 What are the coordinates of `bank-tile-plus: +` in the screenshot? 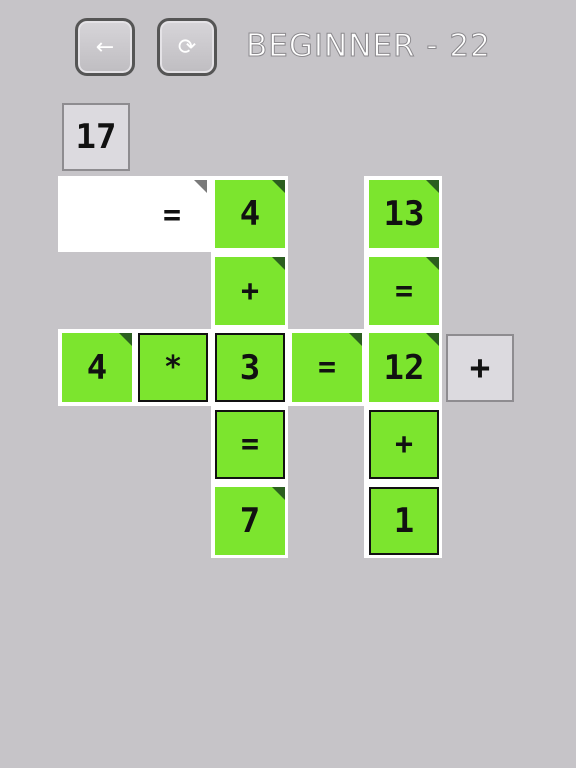 It's located at (480, 368).